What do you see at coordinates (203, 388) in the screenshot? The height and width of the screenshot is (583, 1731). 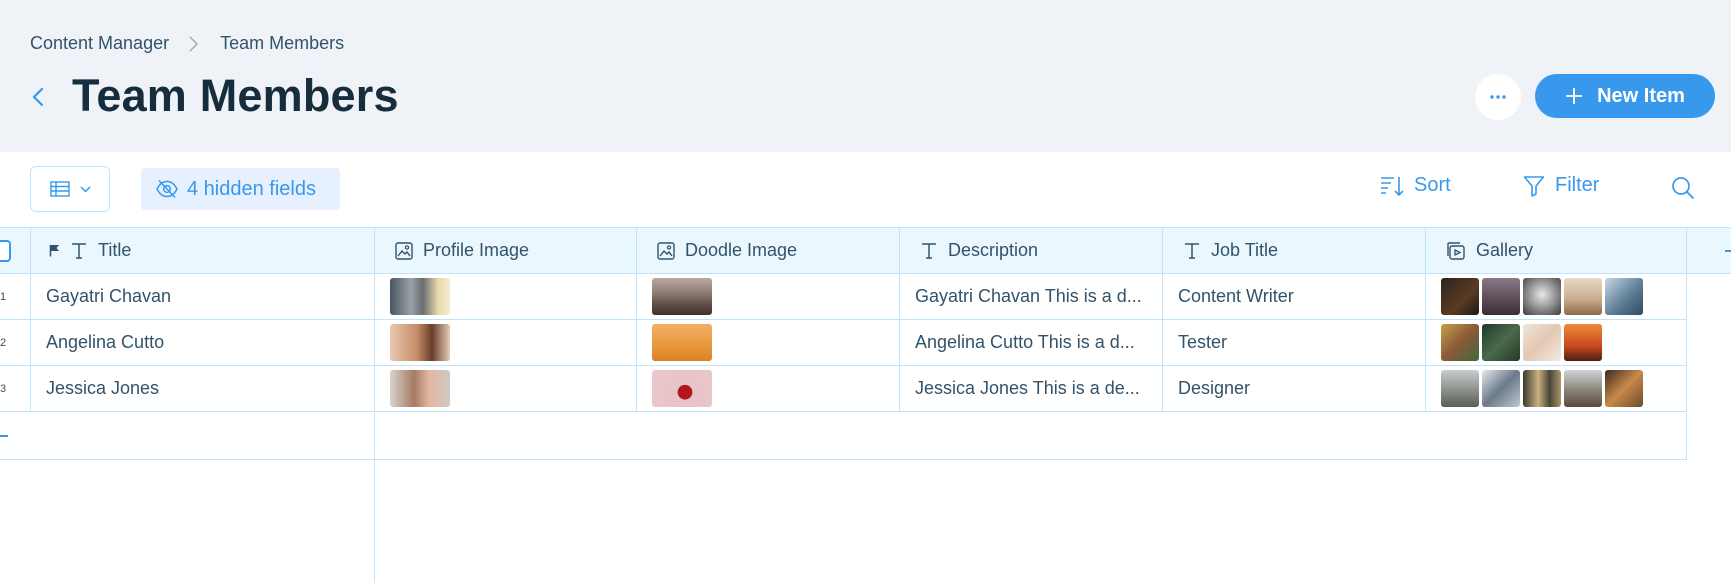 I see `title-cell: Jessica Jones` at bounding box center [203, 388].